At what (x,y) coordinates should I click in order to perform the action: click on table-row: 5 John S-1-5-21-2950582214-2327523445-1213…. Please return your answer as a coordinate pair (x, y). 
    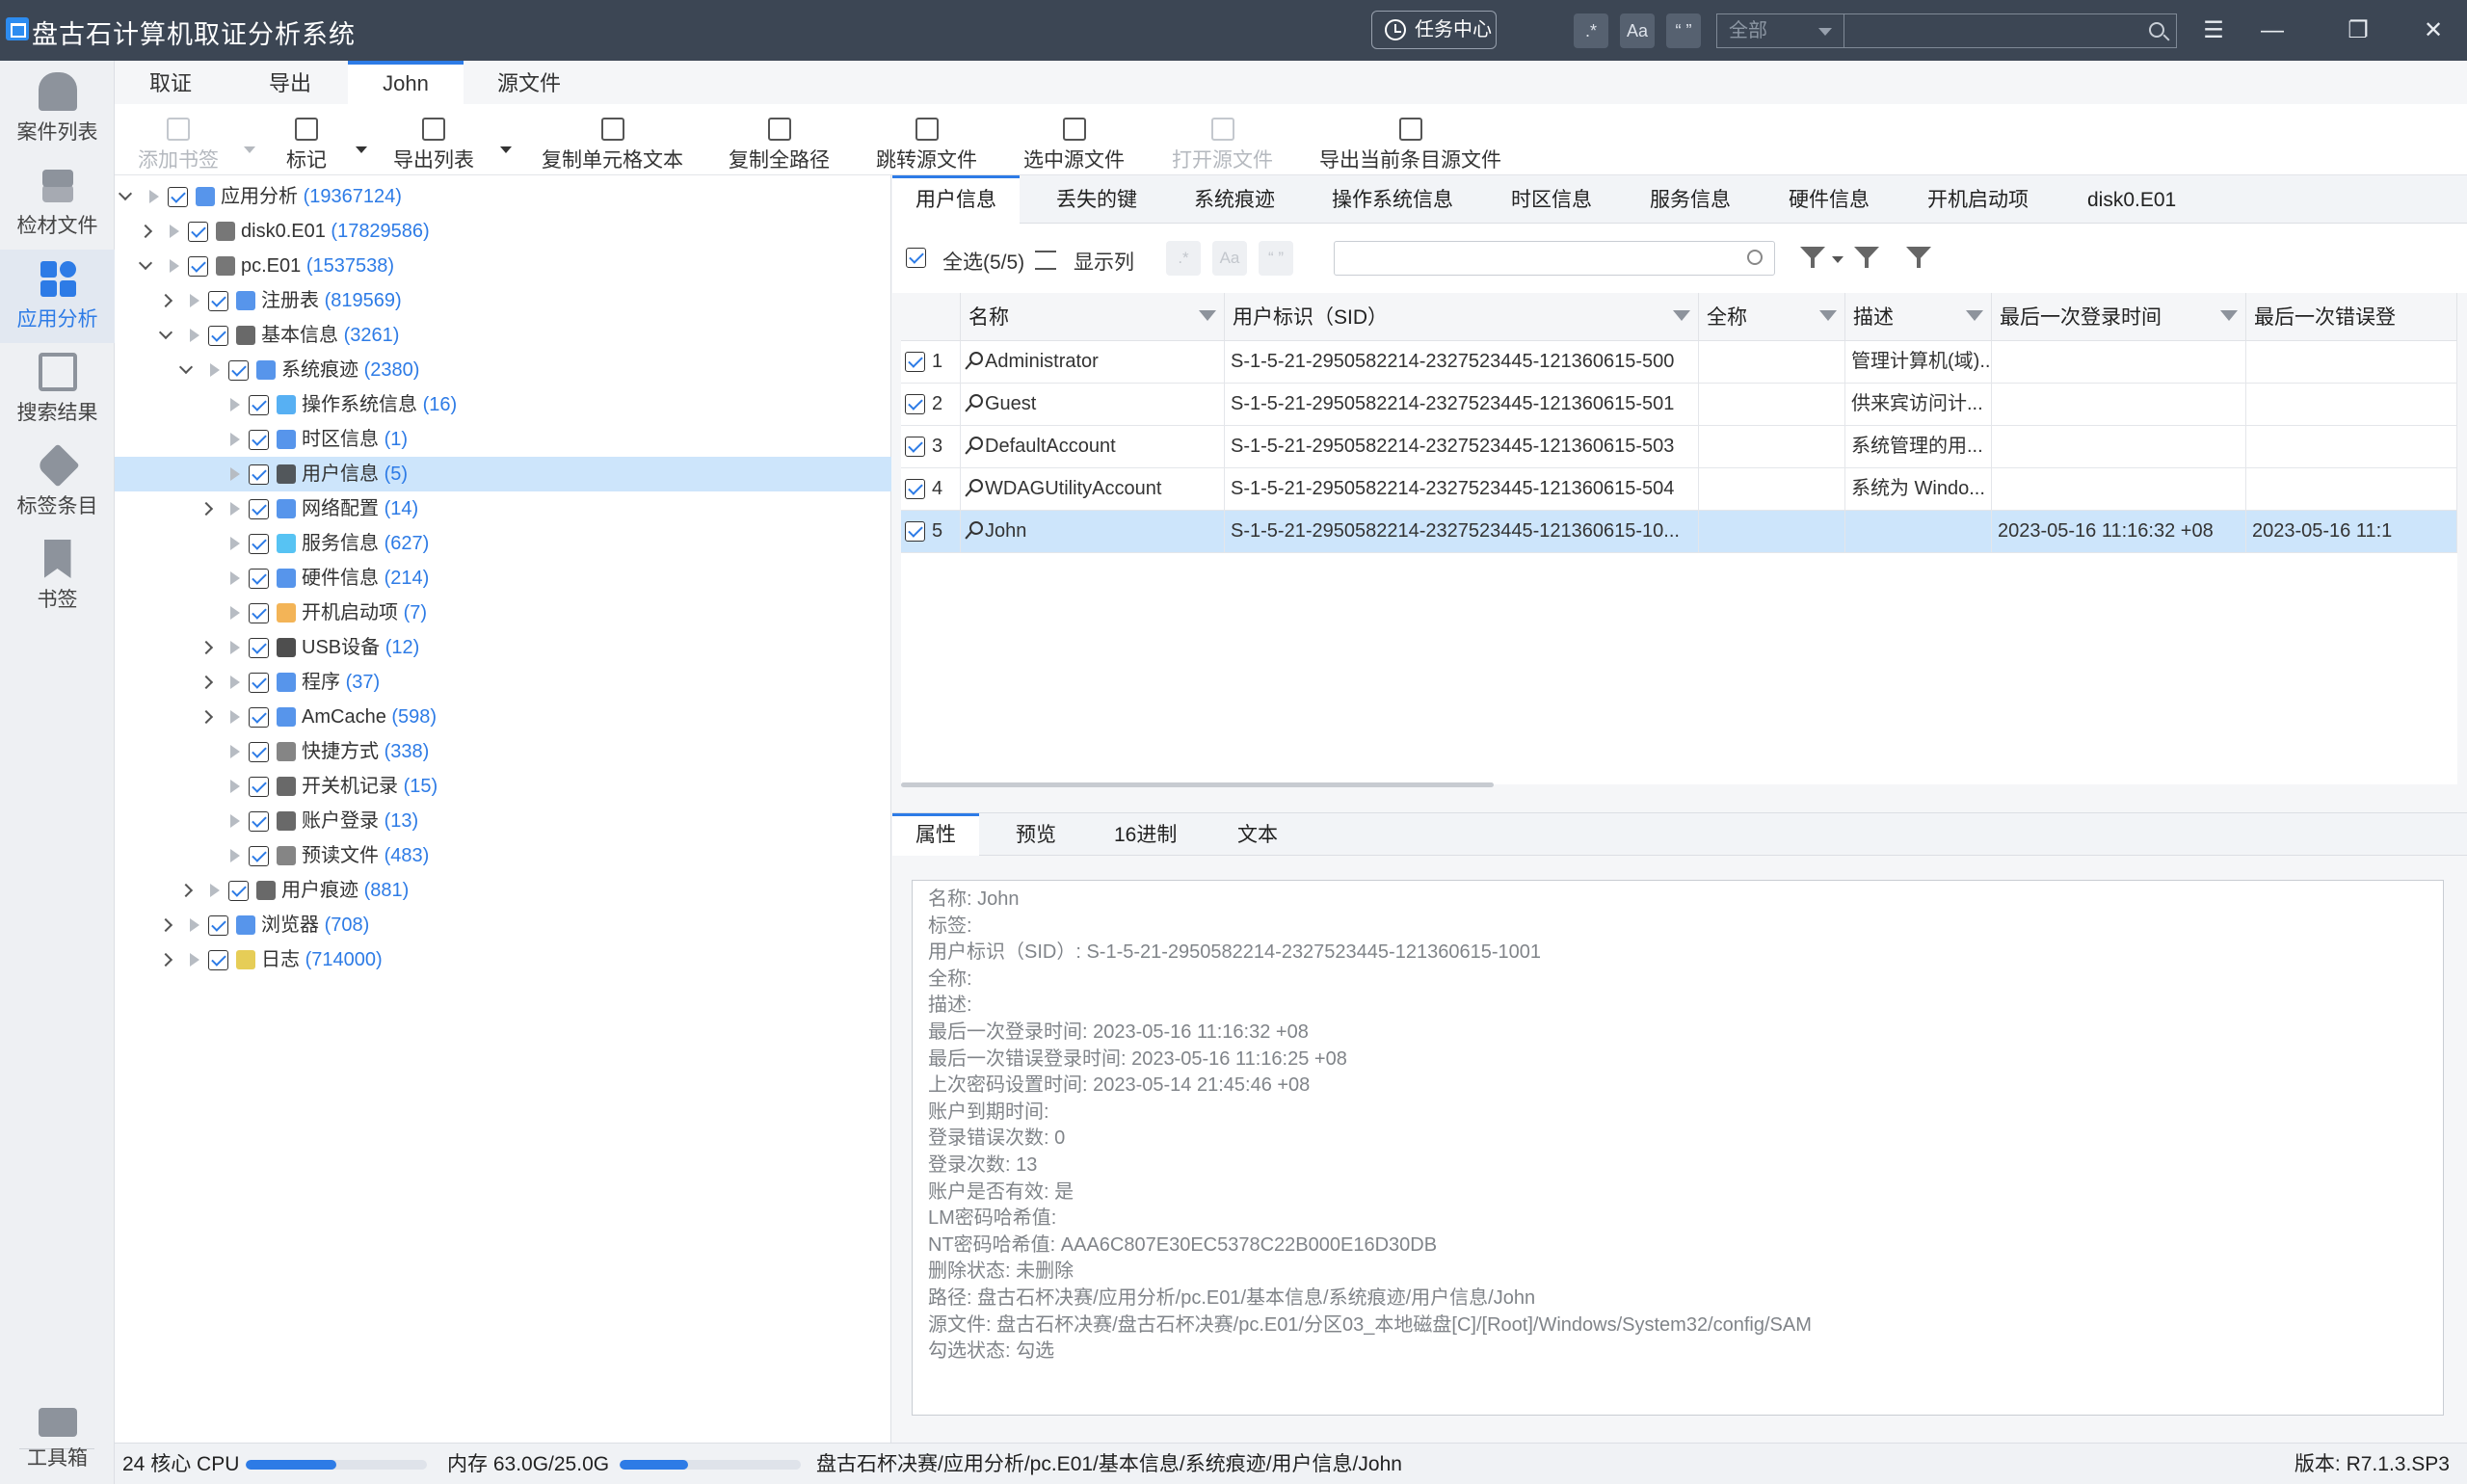
    Looking at the image, I should click on (1679, 532).